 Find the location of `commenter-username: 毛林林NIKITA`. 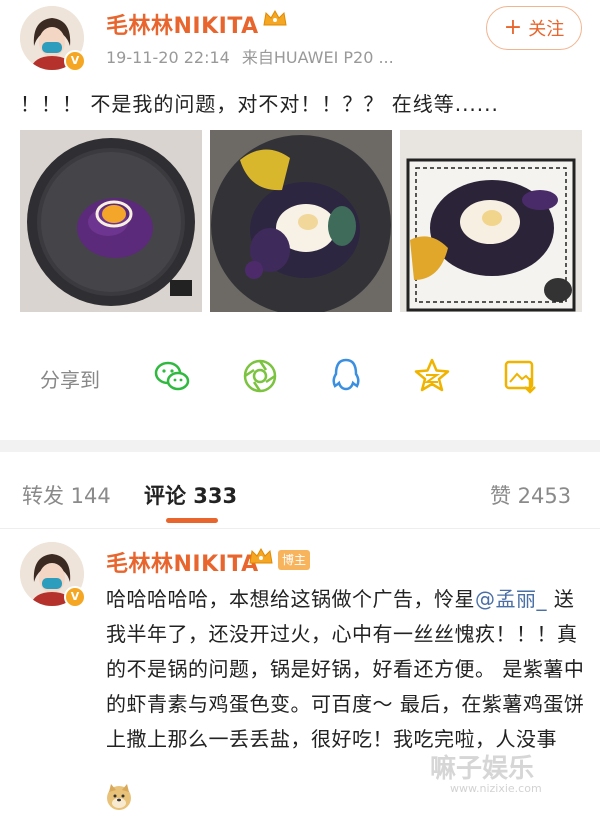

commenter-username: 毛林林NIKITA is located at coordinates (182, 562).